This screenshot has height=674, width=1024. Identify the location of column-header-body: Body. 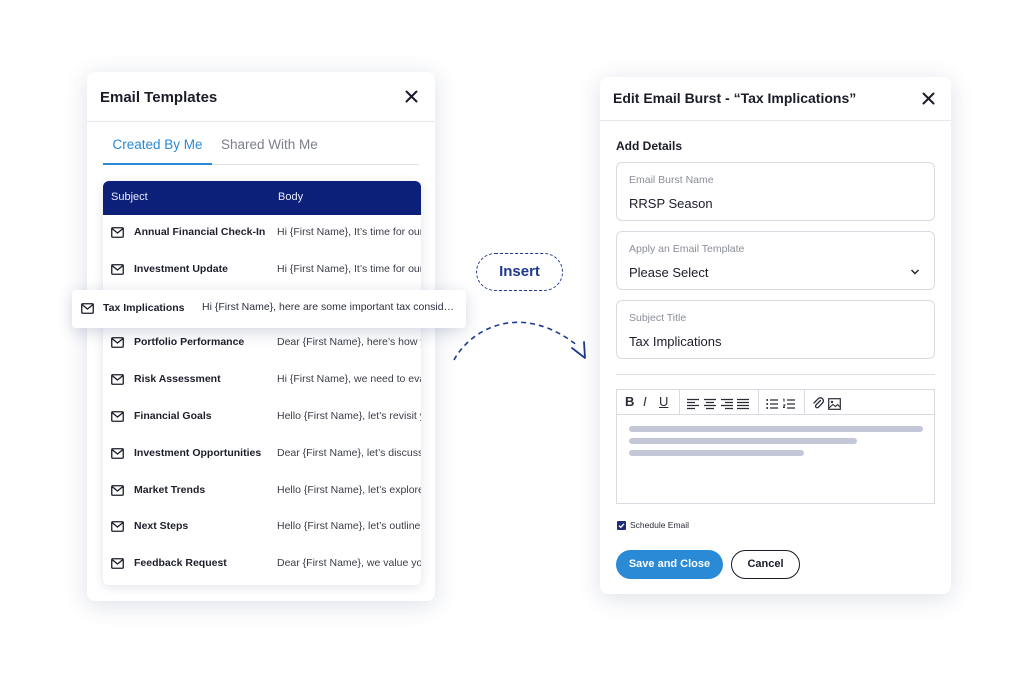
(291, 197).